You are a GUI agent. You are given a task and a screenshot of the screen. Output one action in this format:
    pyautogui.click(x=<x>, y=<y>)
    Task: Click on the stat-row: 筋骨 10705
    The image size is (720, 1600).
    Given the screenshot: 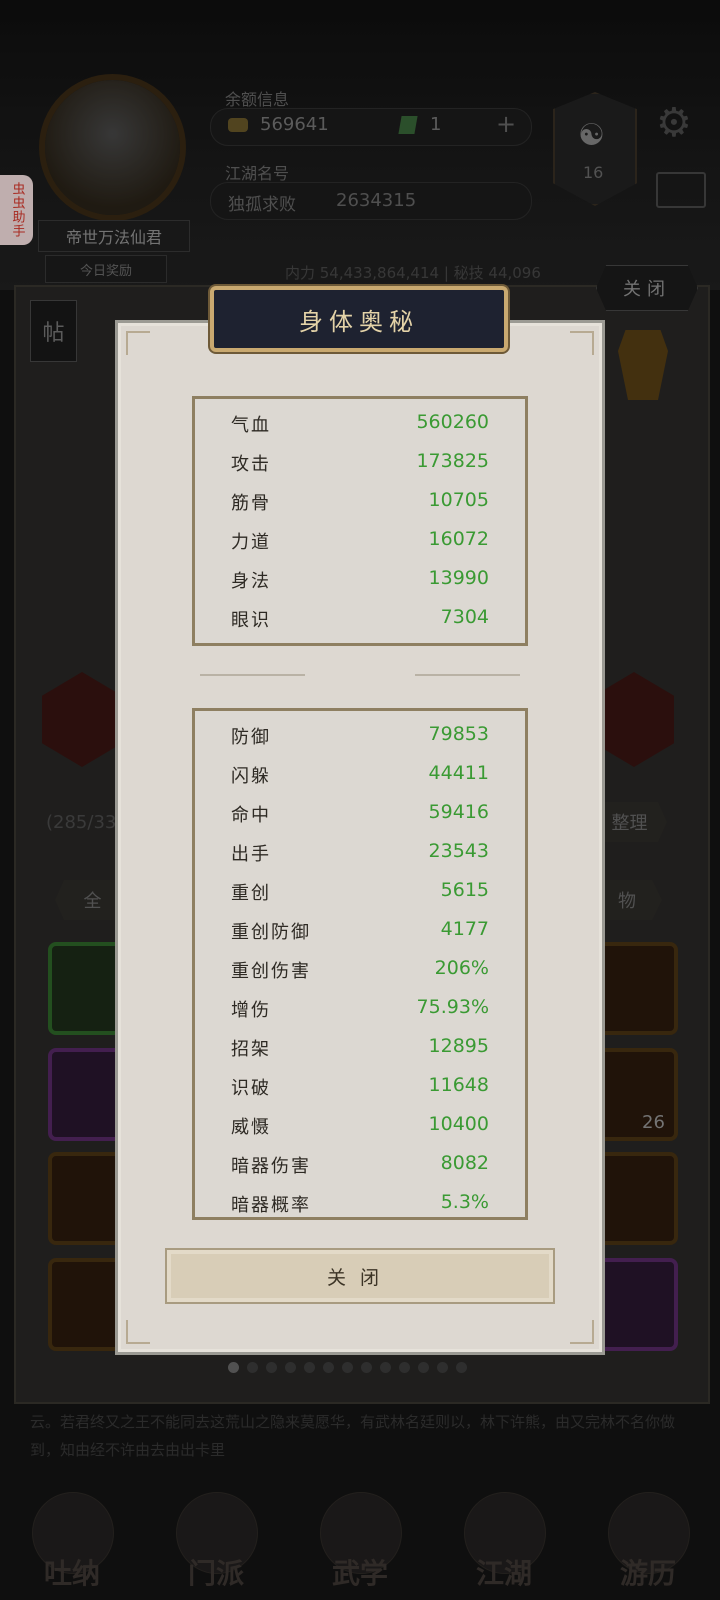 What is the action you would take?
    pyautogui.click(x=360, y=502)
    